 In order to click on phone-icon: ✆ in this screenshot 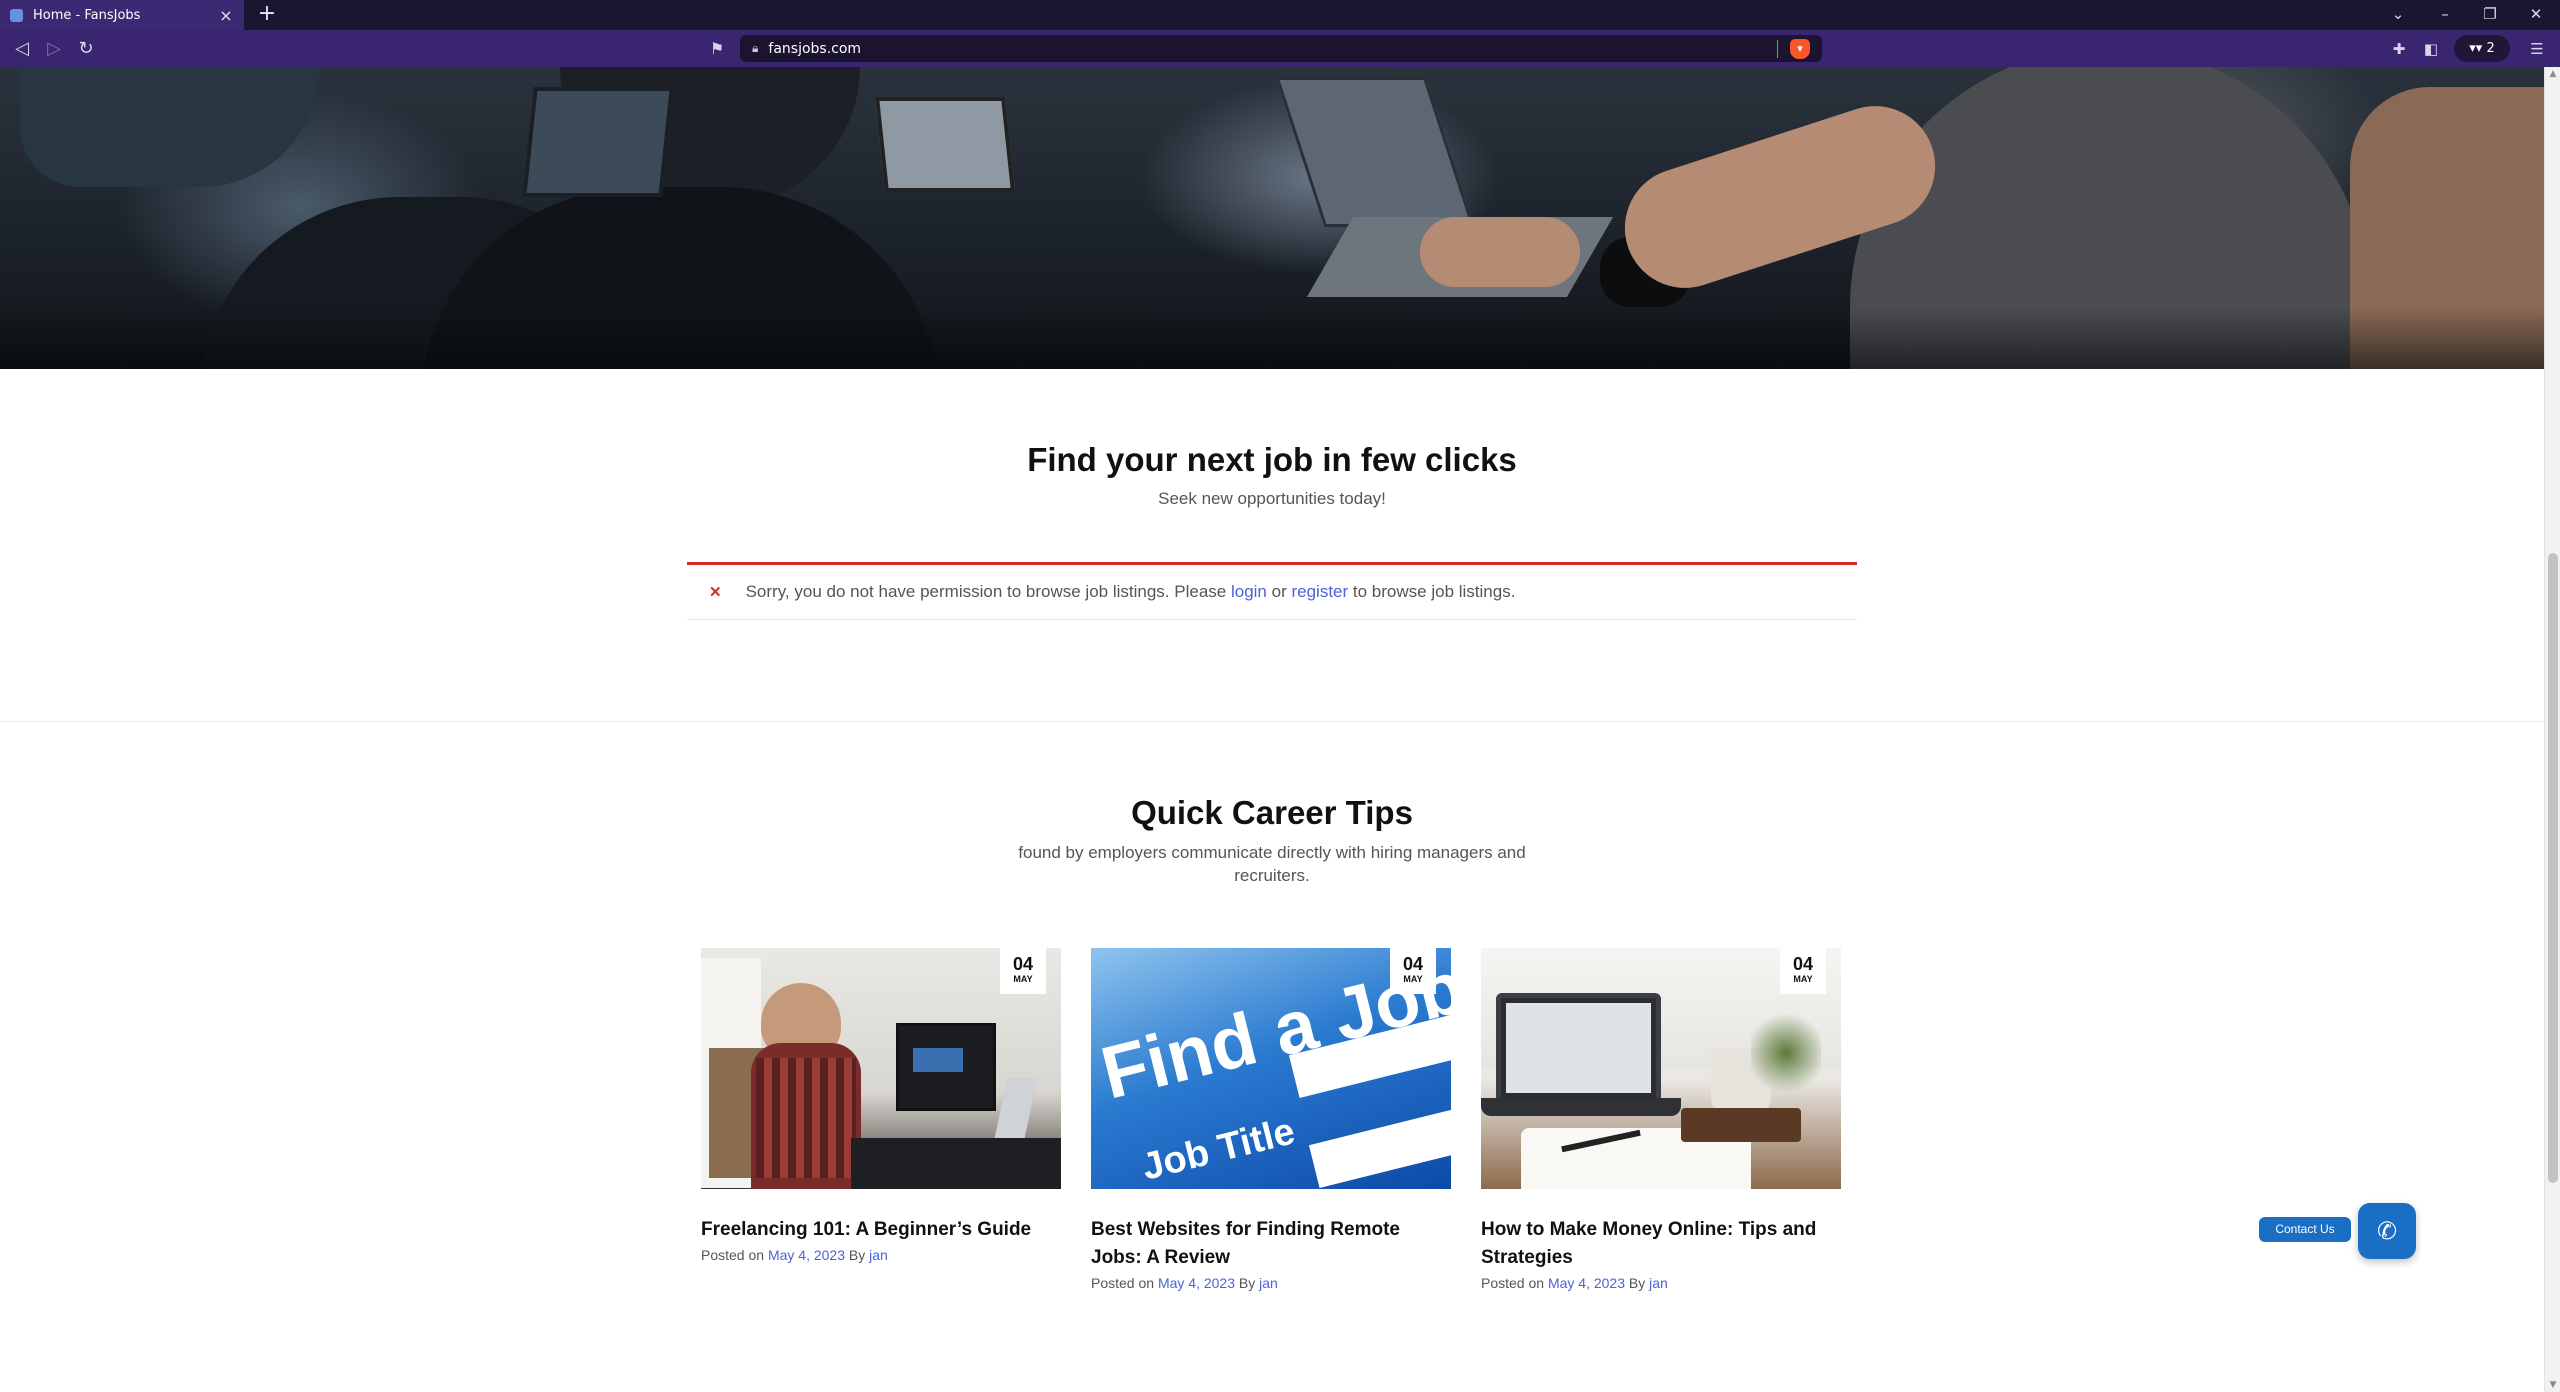, I will do `click(2387, 1231)`.